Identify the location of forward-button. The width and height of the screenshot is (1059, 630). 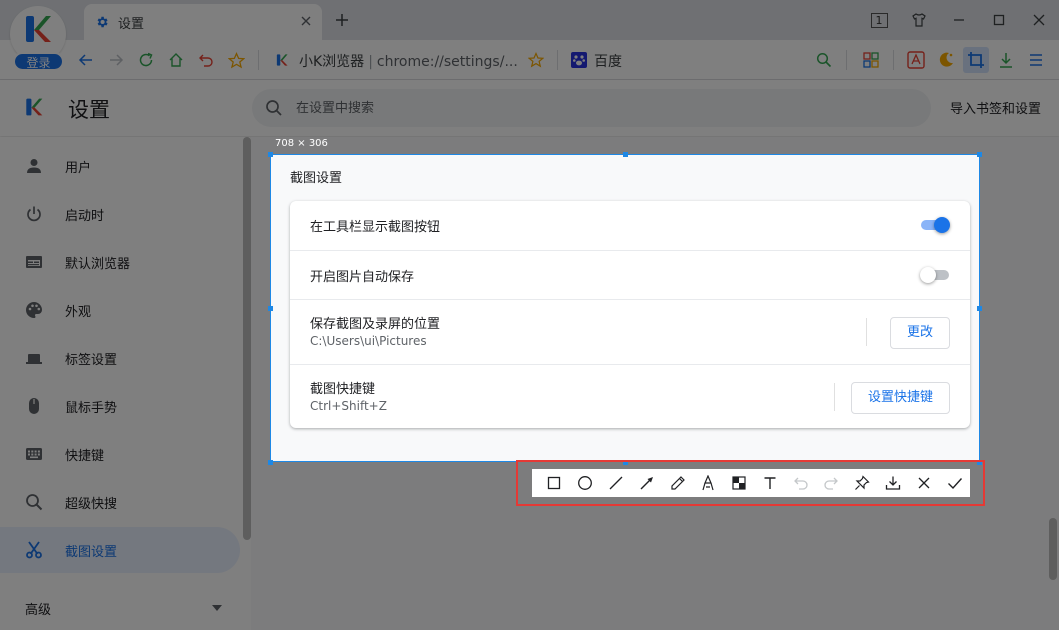
(116, 60).